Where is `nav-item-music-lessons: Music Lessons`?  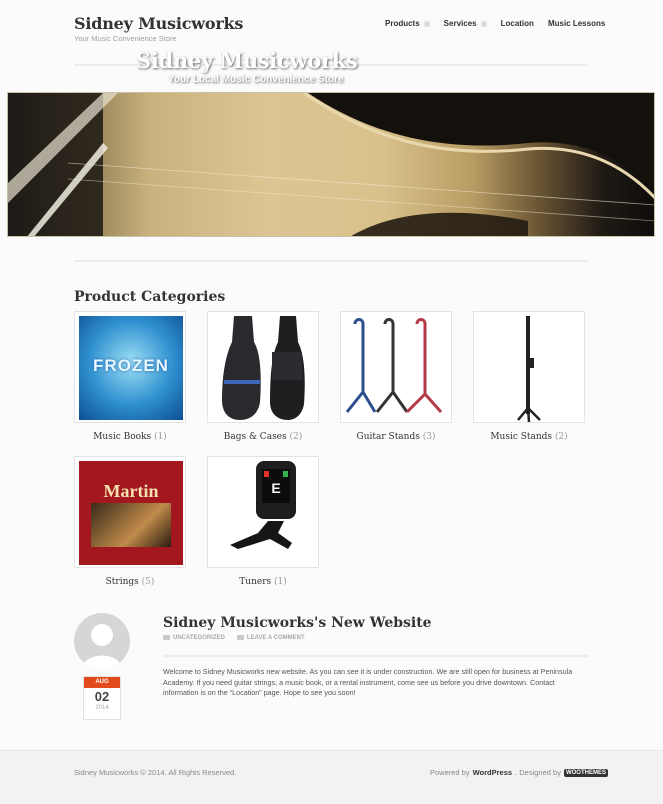
nav-item-music-lessons: Music Lessons is located at coordinates (576, 23).